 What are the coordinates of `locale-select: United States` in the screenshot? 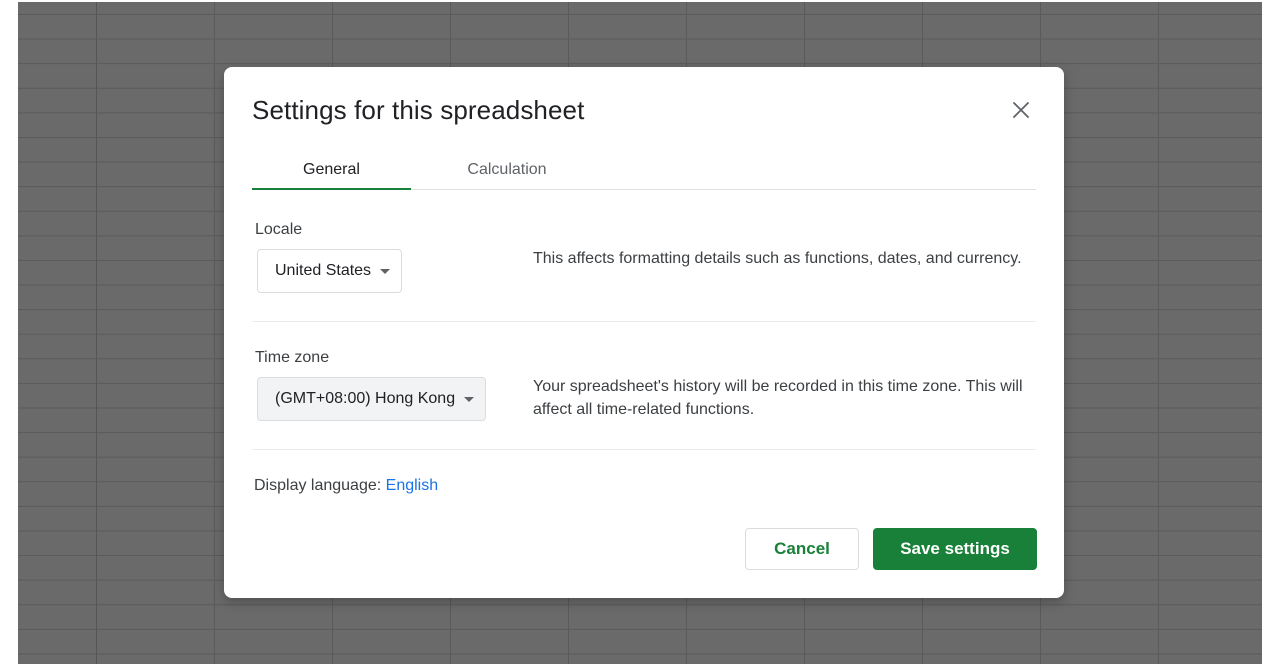 It's located at (329, 271).